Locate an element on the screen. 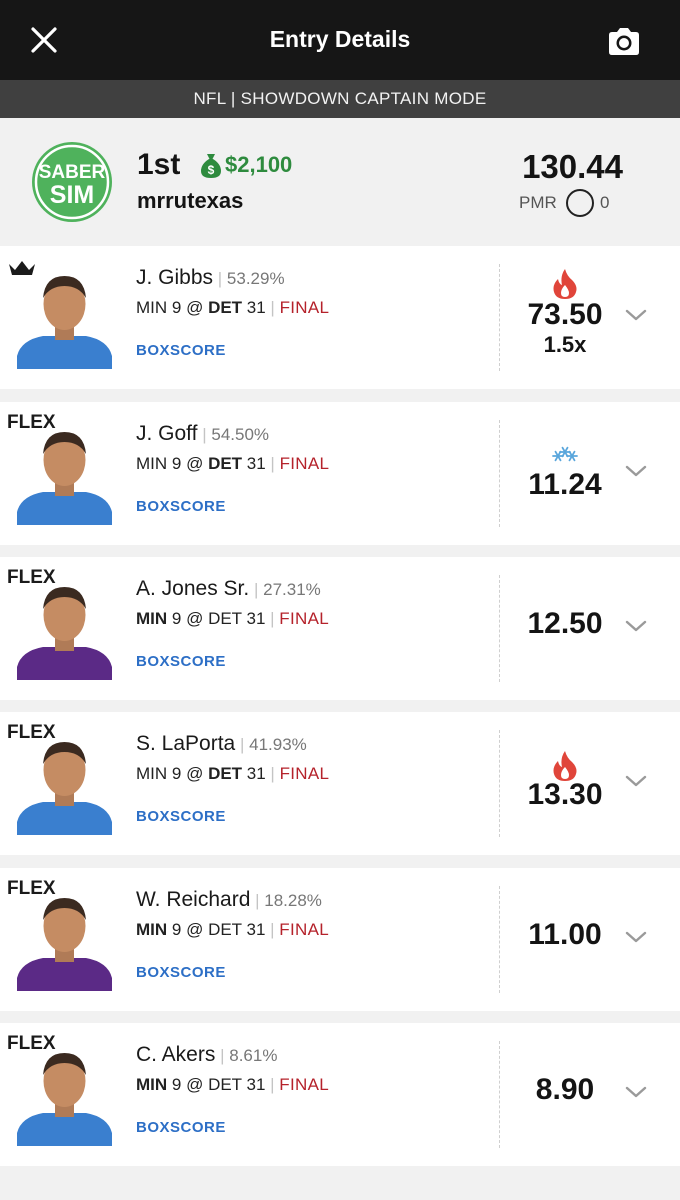 The height and width of the screenshot is (1200, 680). pmr-label: PMR is located at coordinates (538, 202).